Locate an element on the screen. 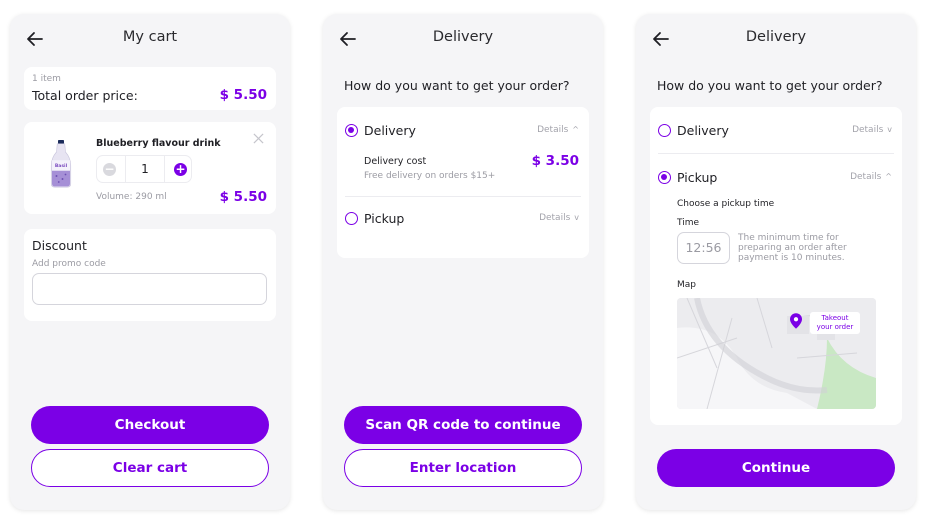  pickup-header: Delivery is located at coordinates (776, 38).